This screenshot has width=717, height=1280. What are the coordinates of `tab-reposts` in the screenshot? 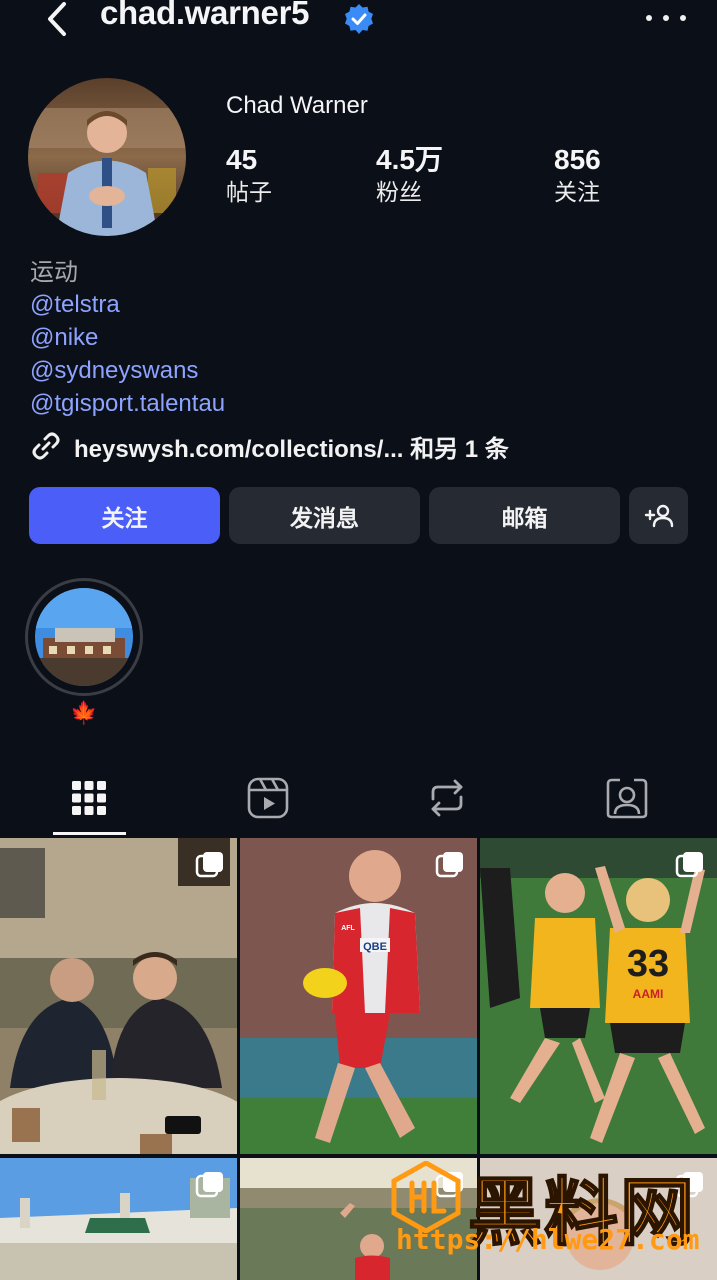 It's located at (447, 798).